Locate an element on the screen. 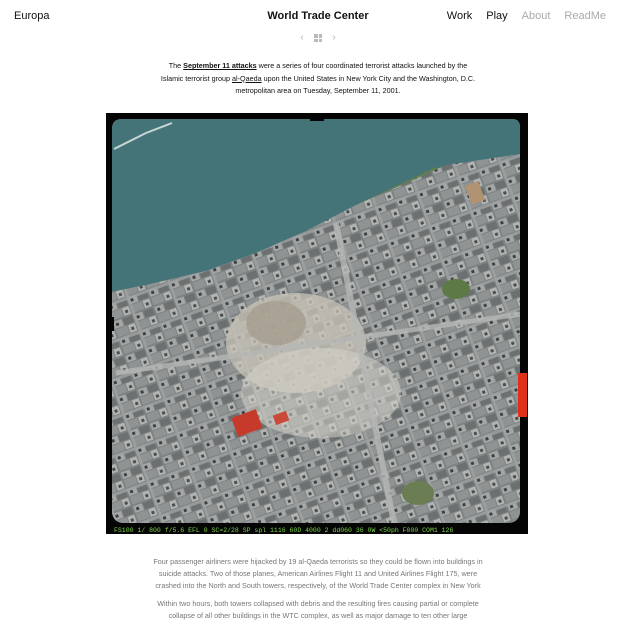 The image size is (636, 636). chevron-left-icon: ‹ is located at coordinates (302, 38).